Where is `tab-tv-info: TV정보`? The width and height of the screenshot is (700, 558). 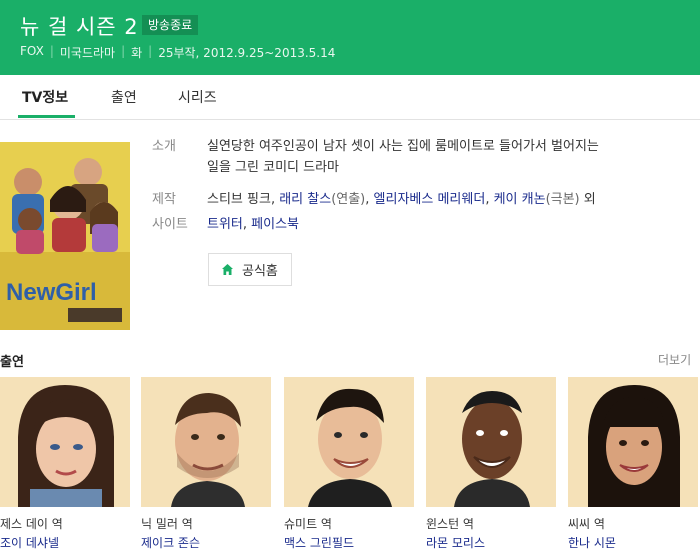 tab-tv-info: TV정보 is located at coordinates (45, 97).